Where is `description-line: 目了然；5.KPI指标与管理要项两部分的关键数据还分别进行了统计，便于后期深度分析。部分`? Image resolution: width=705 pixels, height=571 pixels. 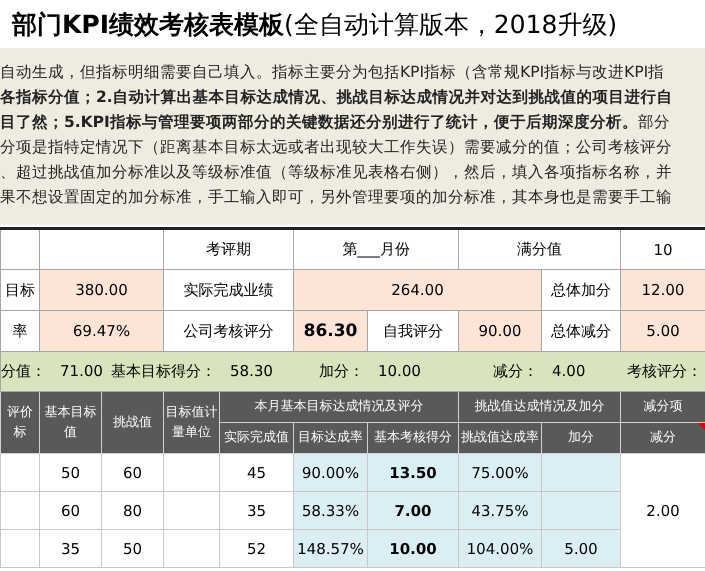 description-line: 目了然；5.KPI指标与管理要项两部分的关键数据还分别进行了统计，便于后期深度分析。部分 is located at coordinates (335, 122).